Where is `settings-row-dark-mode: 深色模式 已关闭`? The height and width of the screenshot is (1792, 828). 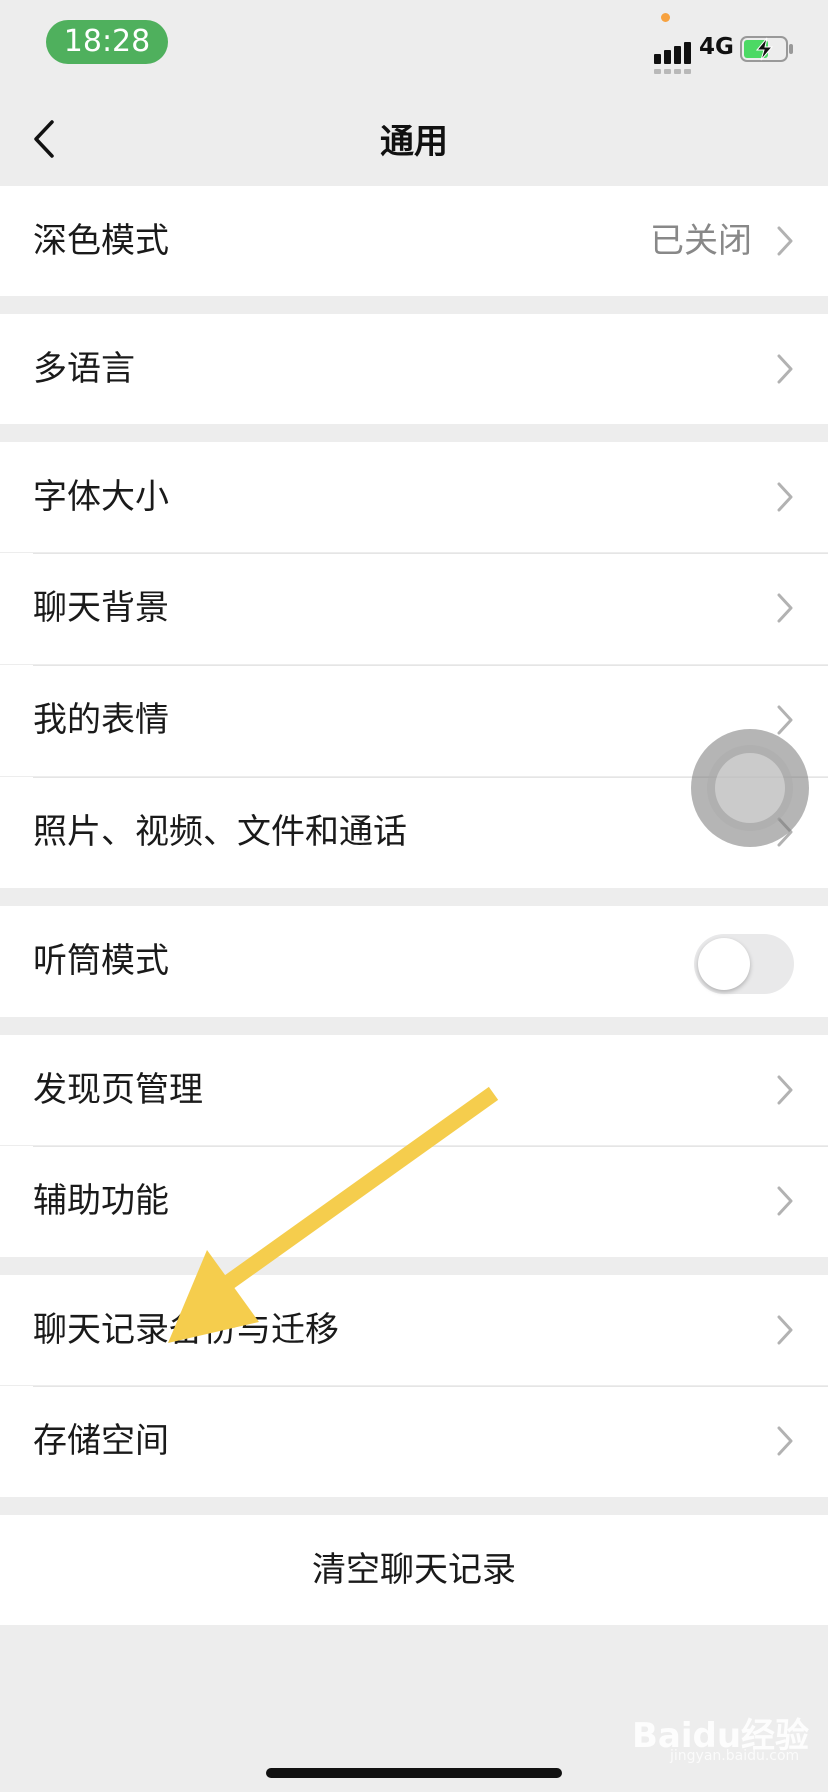
settings-row-dark-mode: 深色模式 已关闭 is located at coordinates (414, 241).